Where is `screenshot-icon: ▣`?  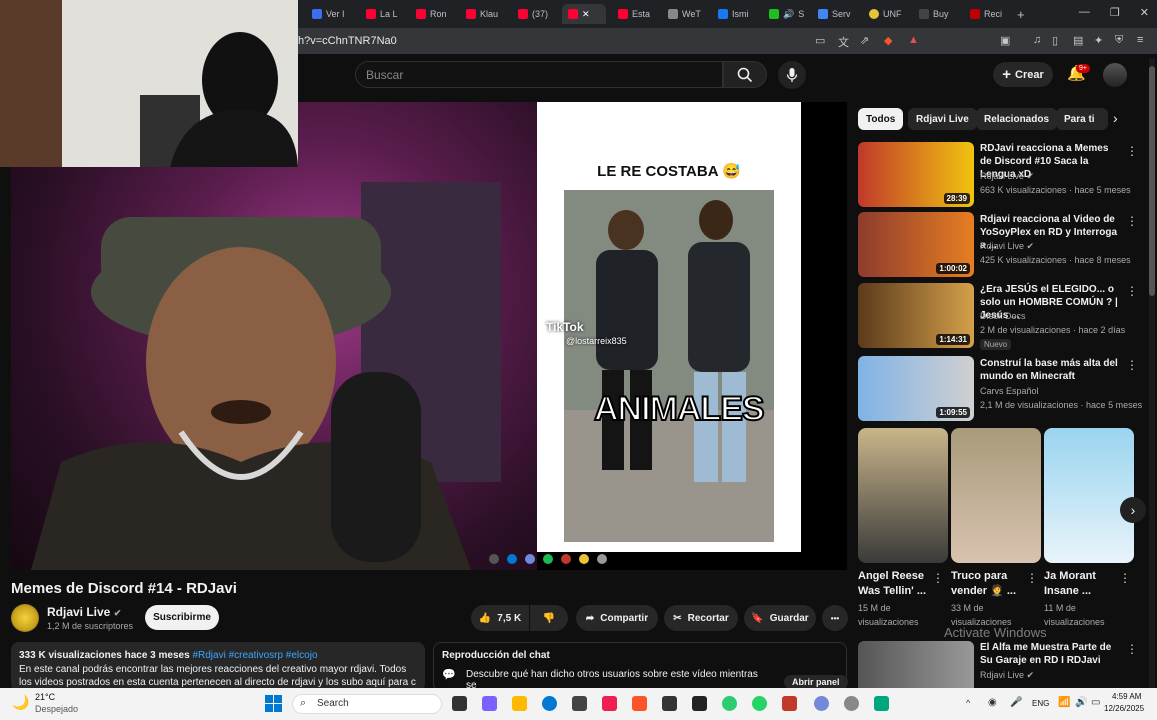 screenshot-icon: ▣ is located at coordinates (1005, 40).